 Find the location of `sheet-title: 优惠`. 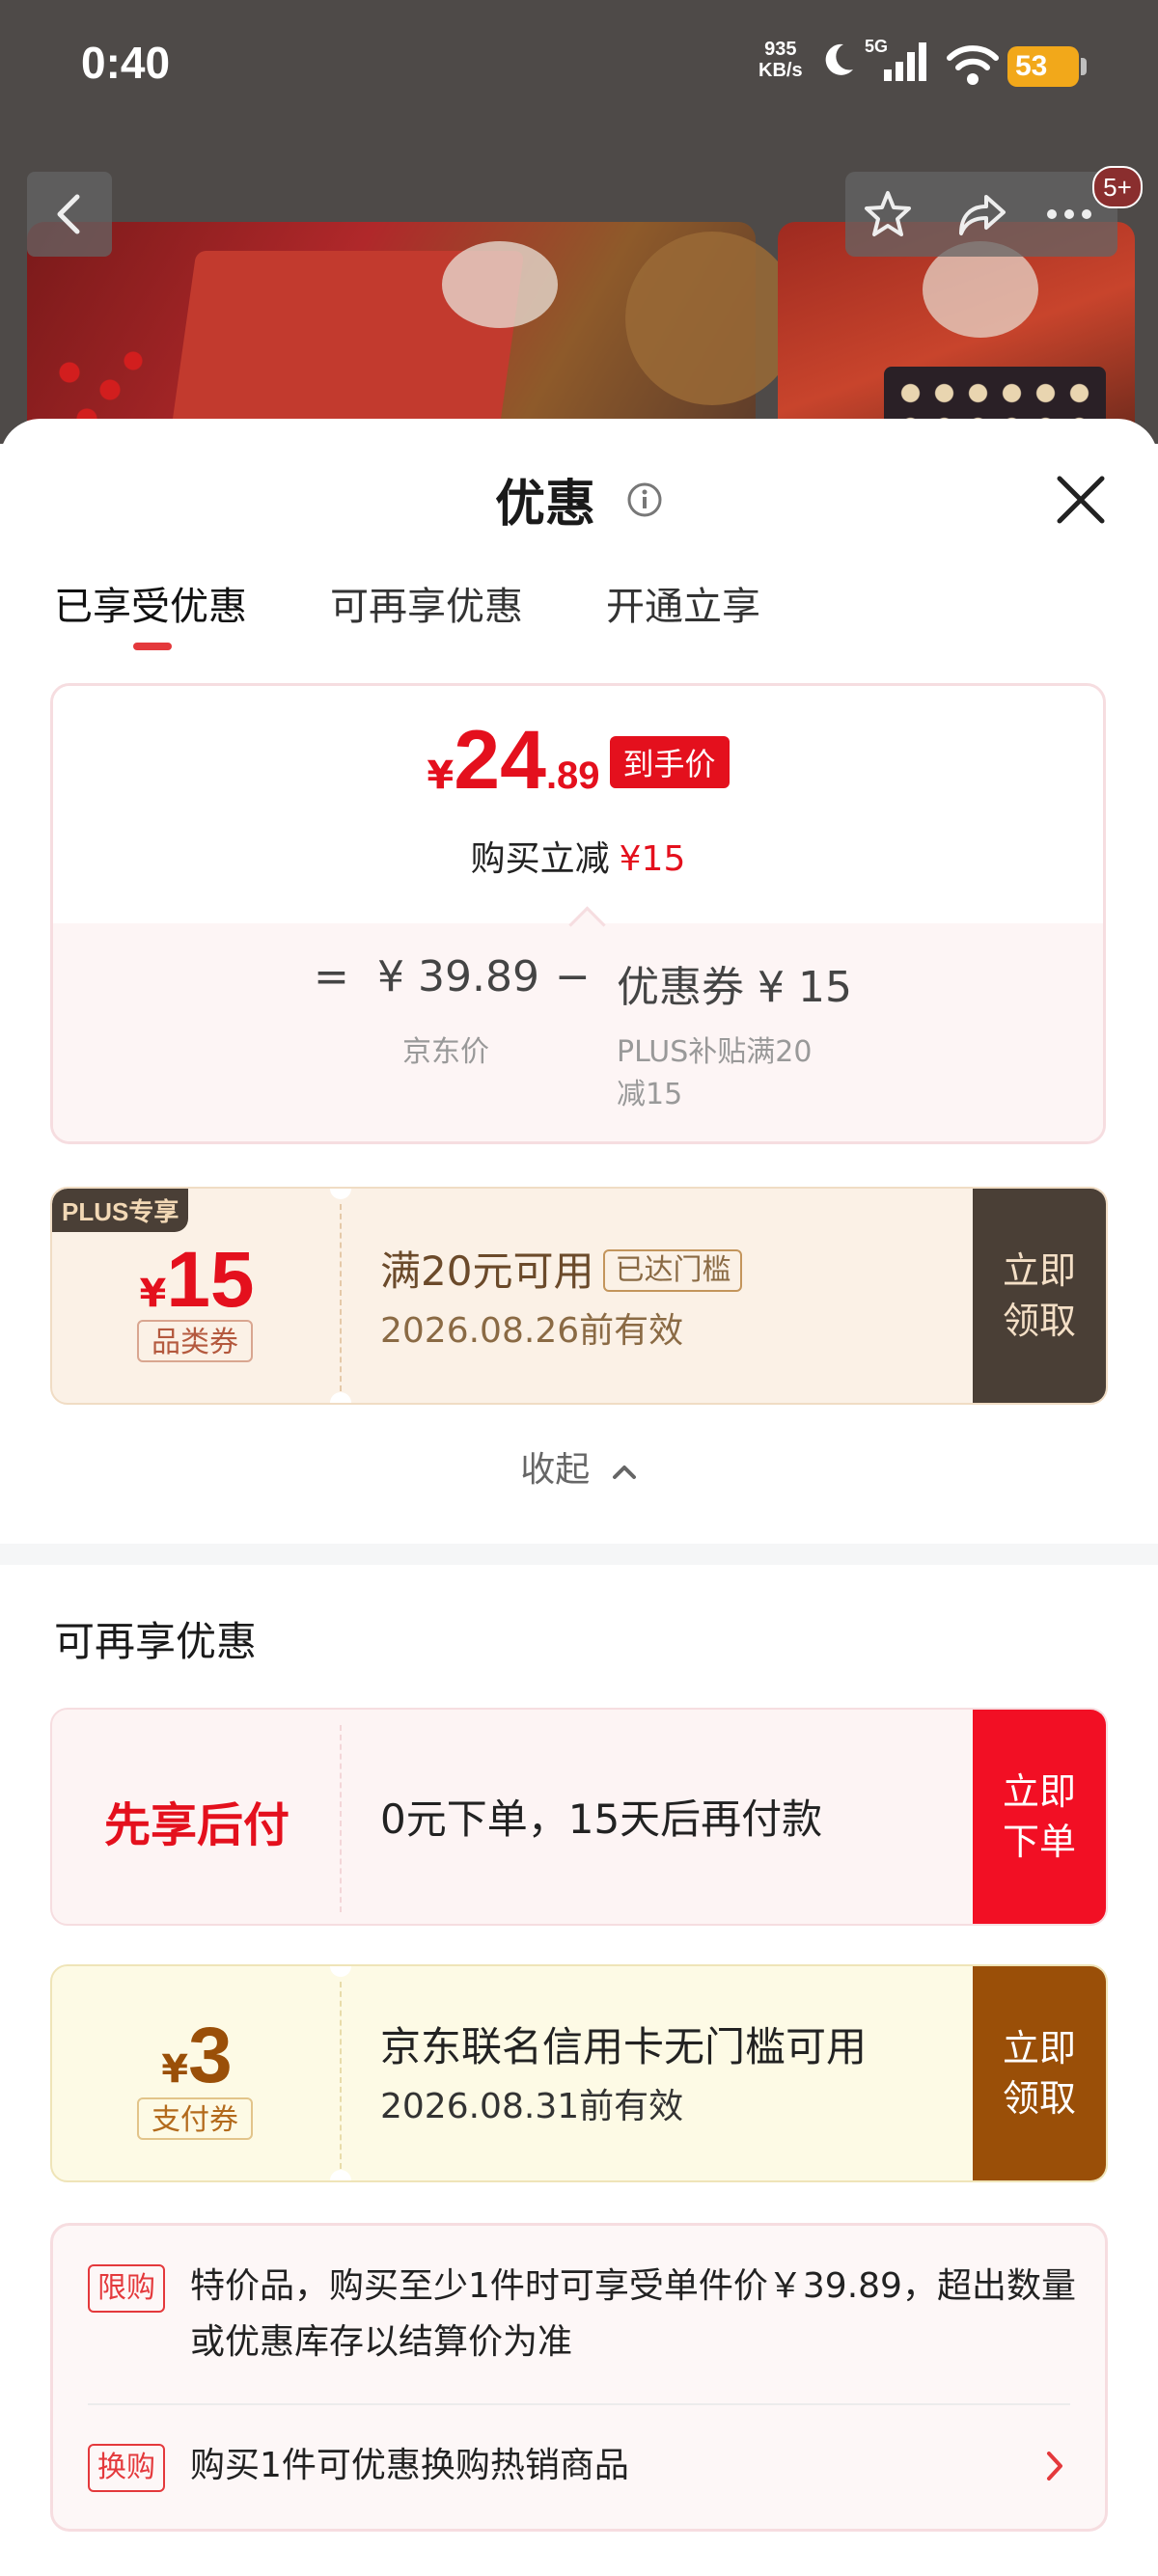

sheet-title: 优惠 is located at coordinates (544, 505).